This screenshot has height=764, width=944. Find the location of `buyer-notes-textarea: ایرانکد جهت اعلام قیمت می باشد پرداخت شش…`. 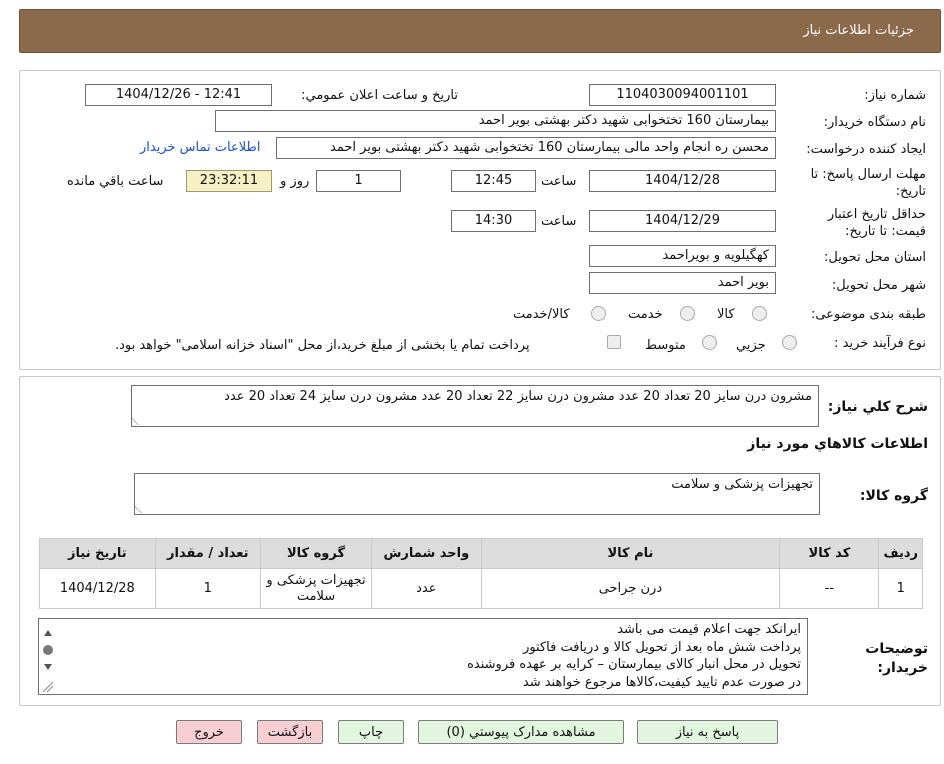

buyer-notes-textarea: ایرانکد جهت اعلام قیمت می باشد پرداخت شش… is located at coordinates (423, 656).